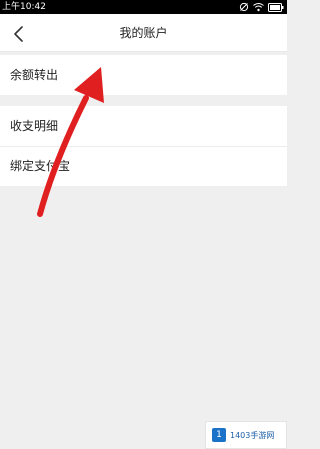 The width and height of the screenshot is (320, 449). I want to click on page-title: 我的账户, so click(143, 33).